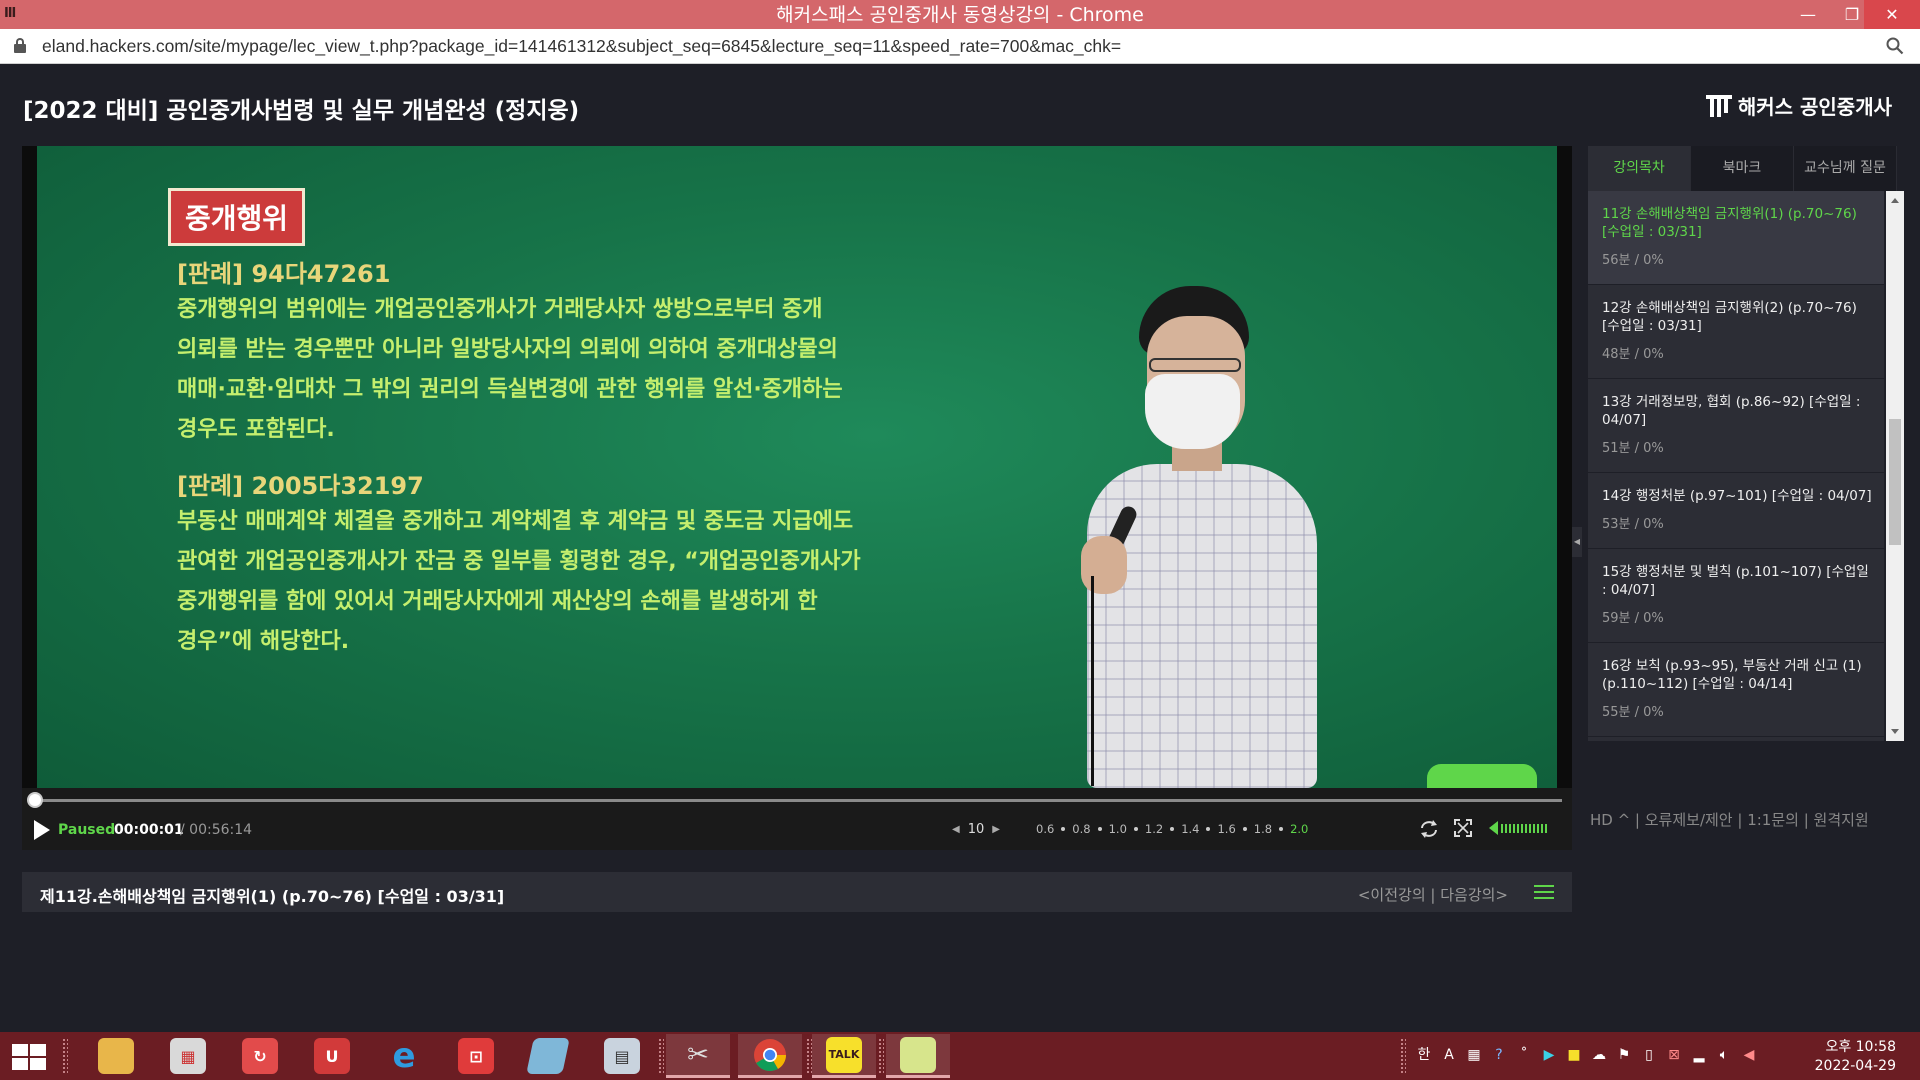 The height and width of the screenshot is (1080, 1920). What do you see at coordinates (1808, 14) in the screenshot?
I see `minimize-button: —` at bounding box center [1808, 14].